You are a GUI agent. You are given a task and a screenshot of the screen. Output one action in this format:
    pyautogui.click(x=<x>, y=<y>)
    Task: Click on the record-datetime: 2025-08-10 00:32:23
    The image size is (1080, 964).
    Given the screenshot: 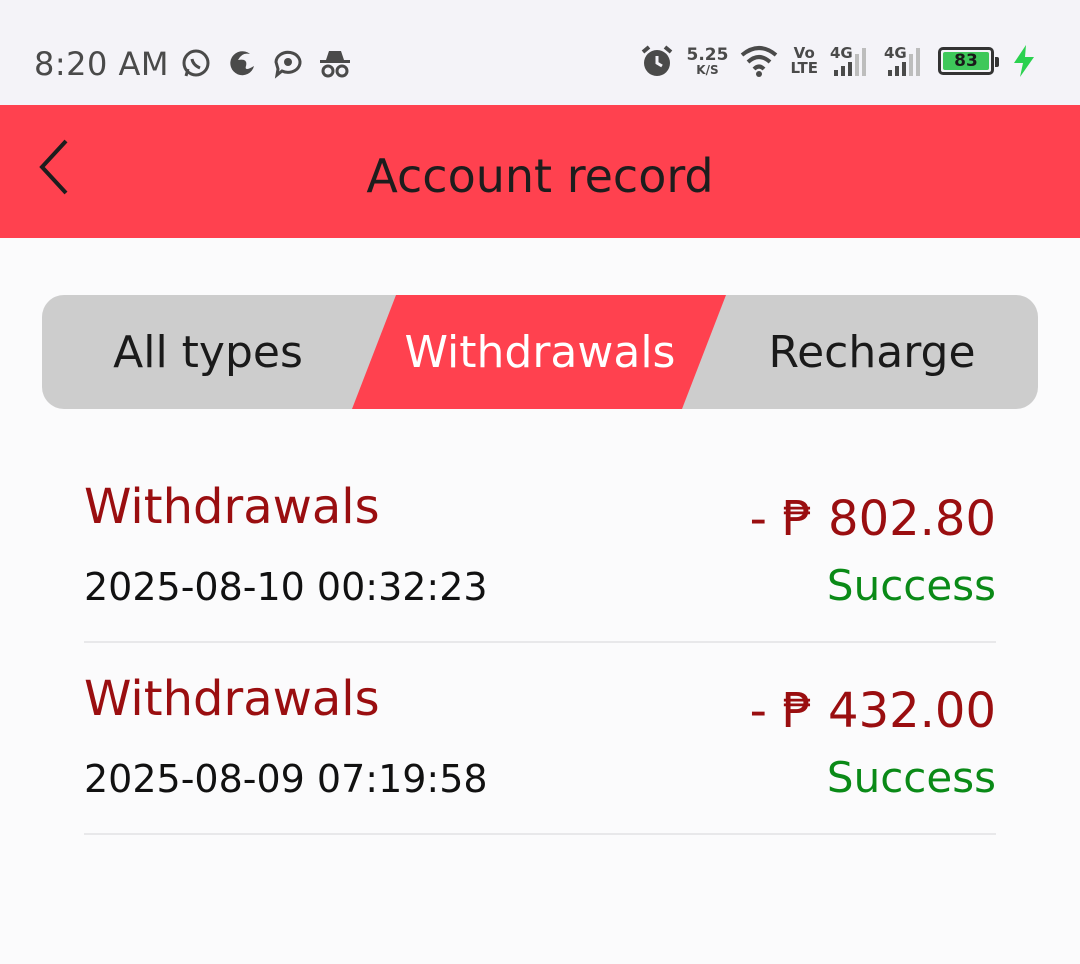 What is the action you would take?
    pyautogui.click(x=286, y=587)
    